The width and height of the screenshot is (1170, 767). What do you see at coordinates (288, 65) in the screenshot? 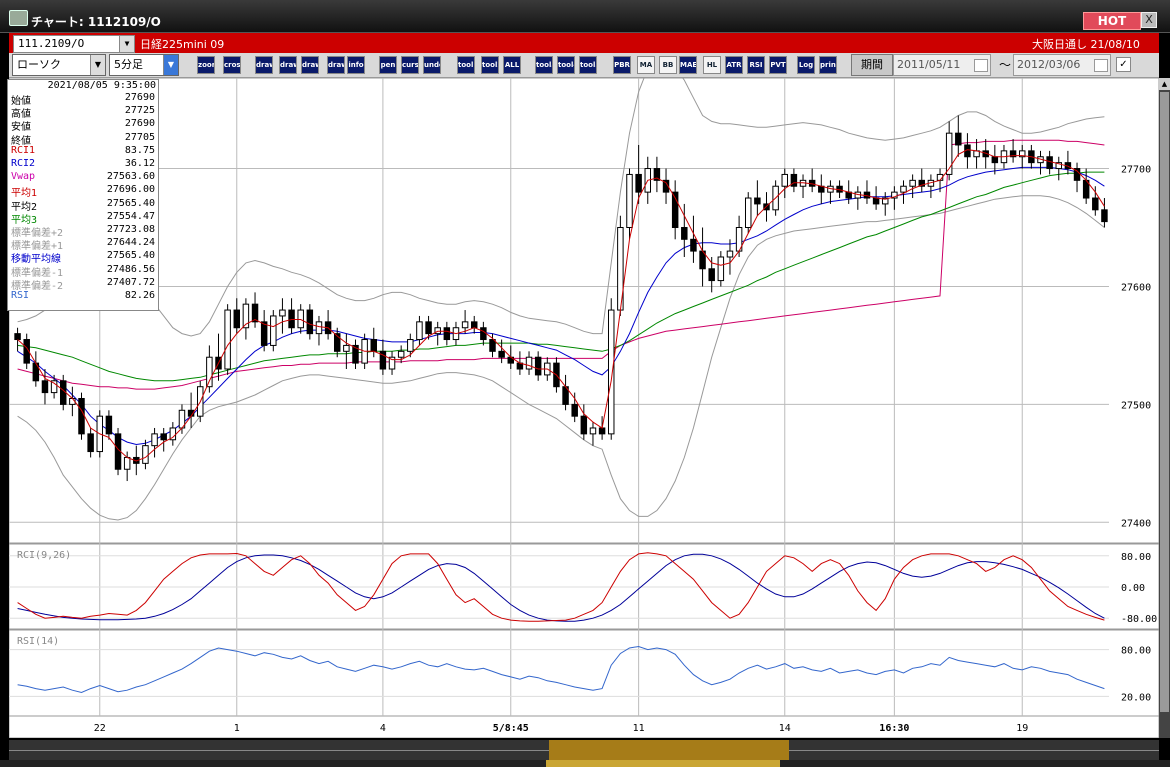
I see `toolbar-draw2-button: draw2` at bounding box center [288, 65].